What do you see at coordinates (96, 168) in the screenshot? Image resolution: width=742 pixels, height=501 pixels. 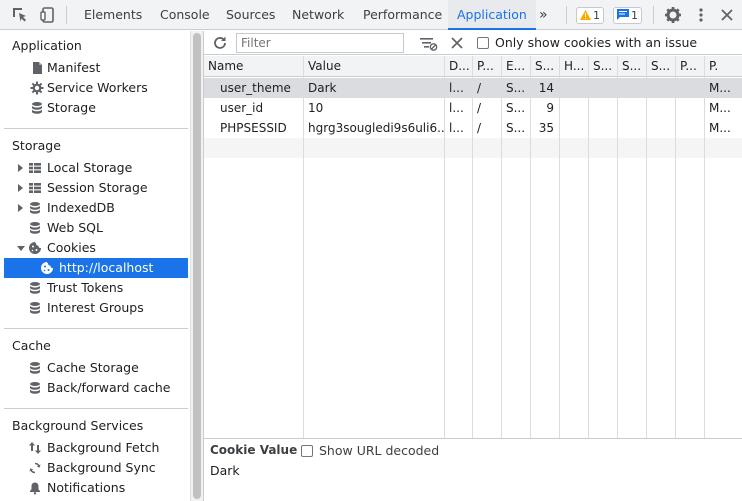 I see `sidebar-item-local-storage: Local Storage` at bounding box center [96, 168].